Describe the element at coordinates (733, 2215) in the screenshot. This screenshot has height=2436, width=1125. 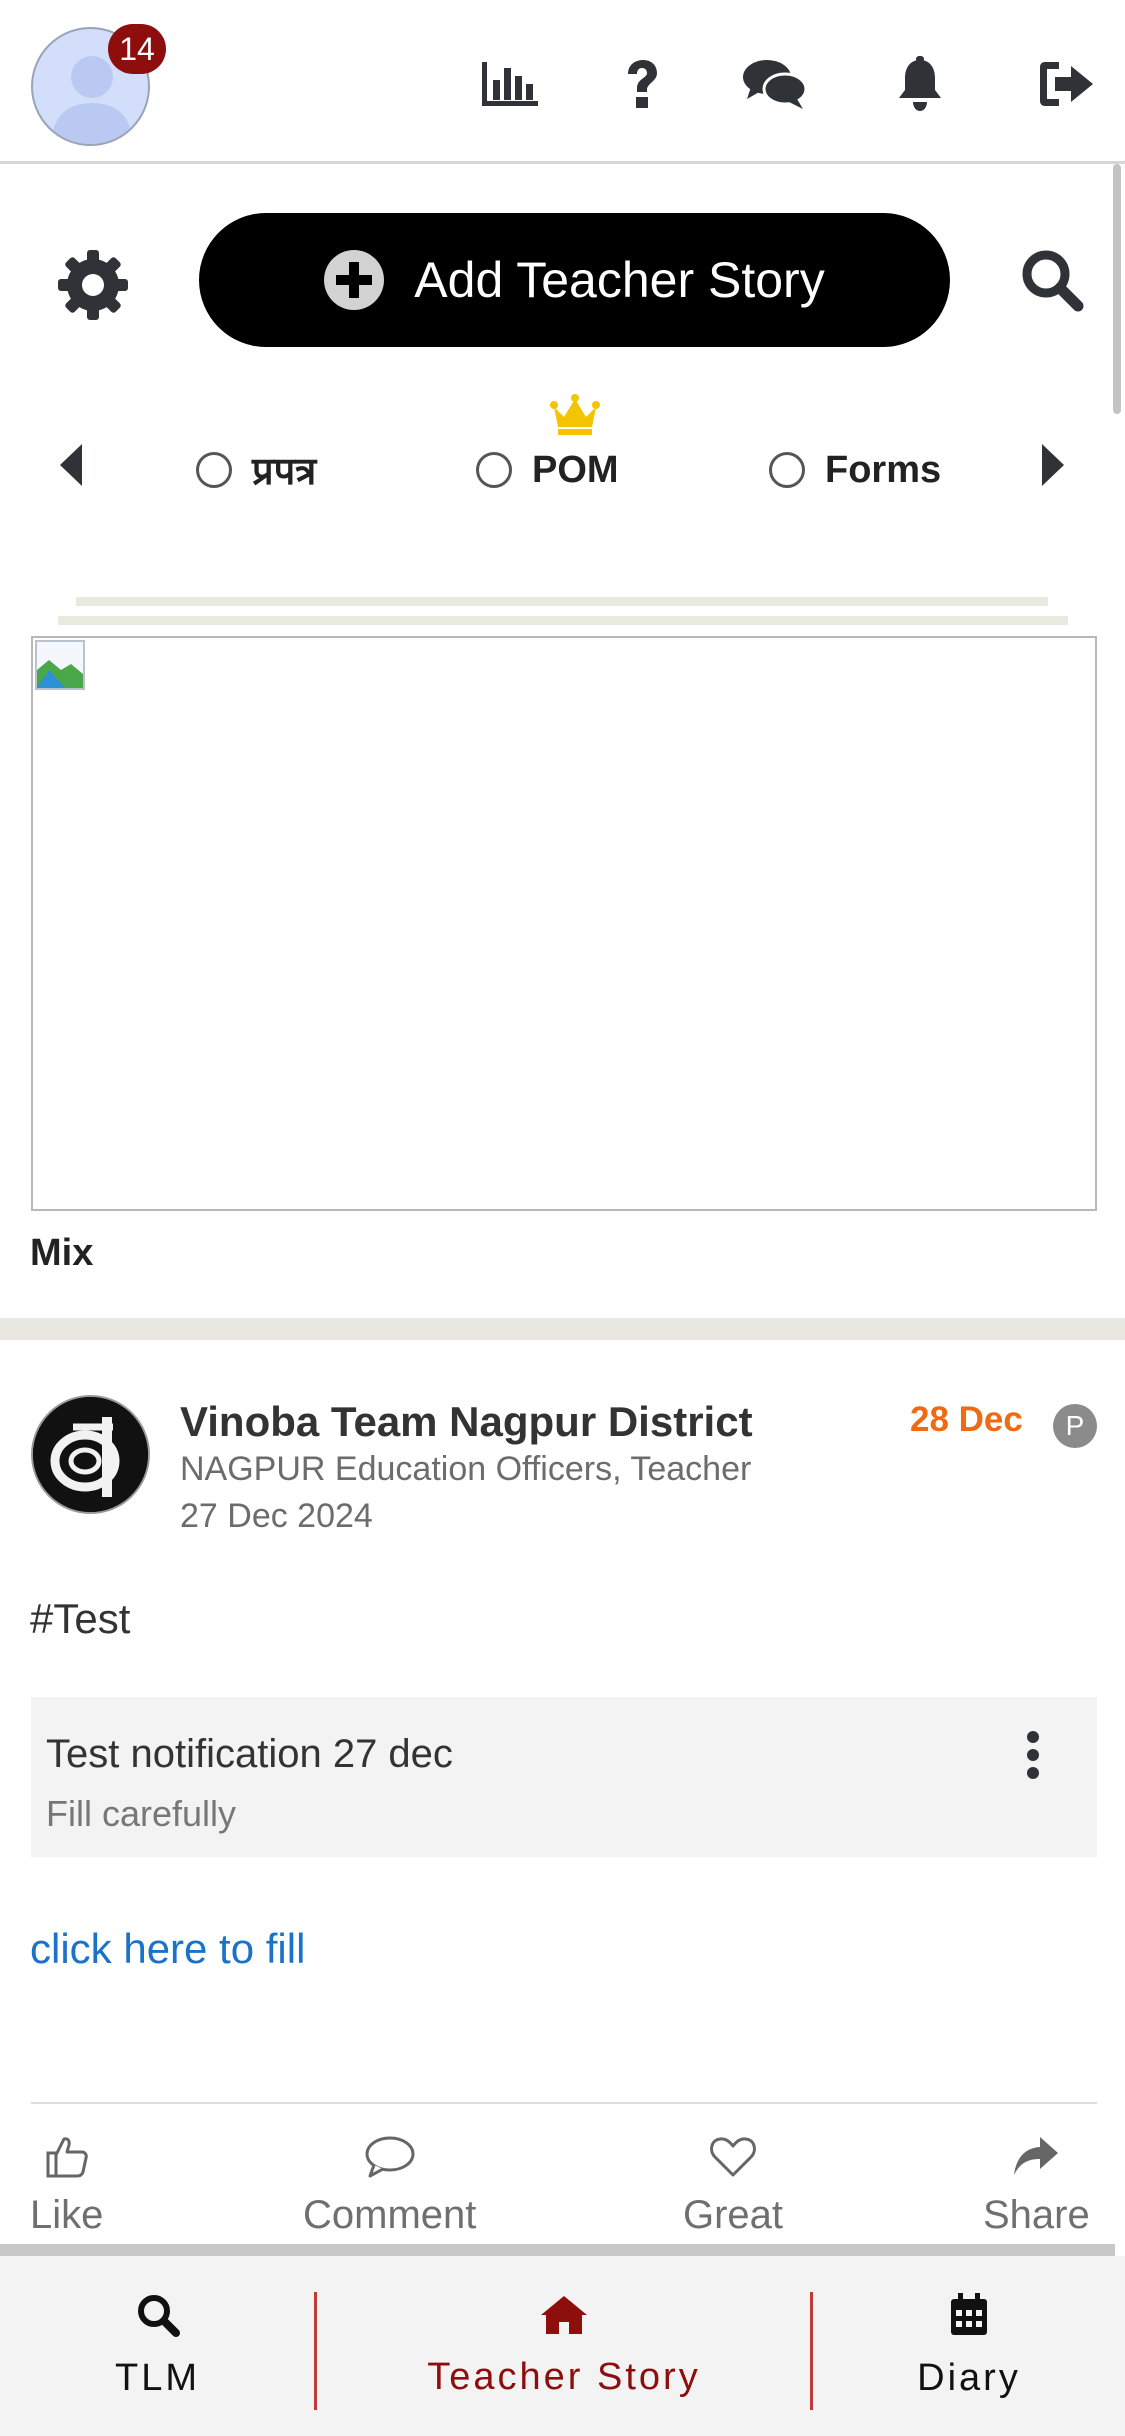
I see `great-label: Great` at that location.